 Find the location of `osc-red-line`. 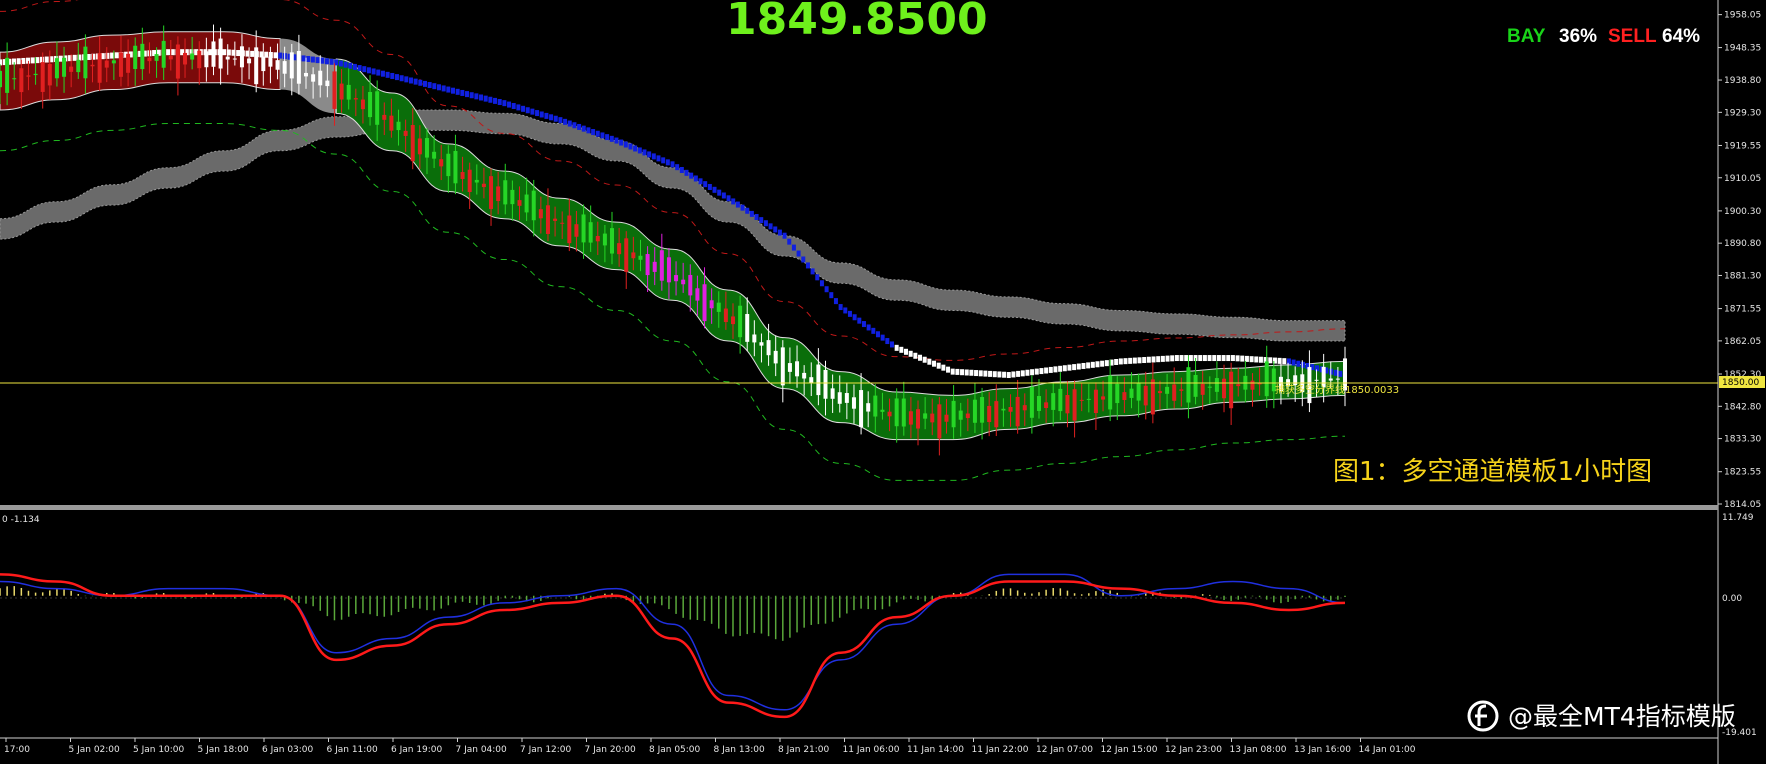

osc-red-line is located at coordinates (673, 646).